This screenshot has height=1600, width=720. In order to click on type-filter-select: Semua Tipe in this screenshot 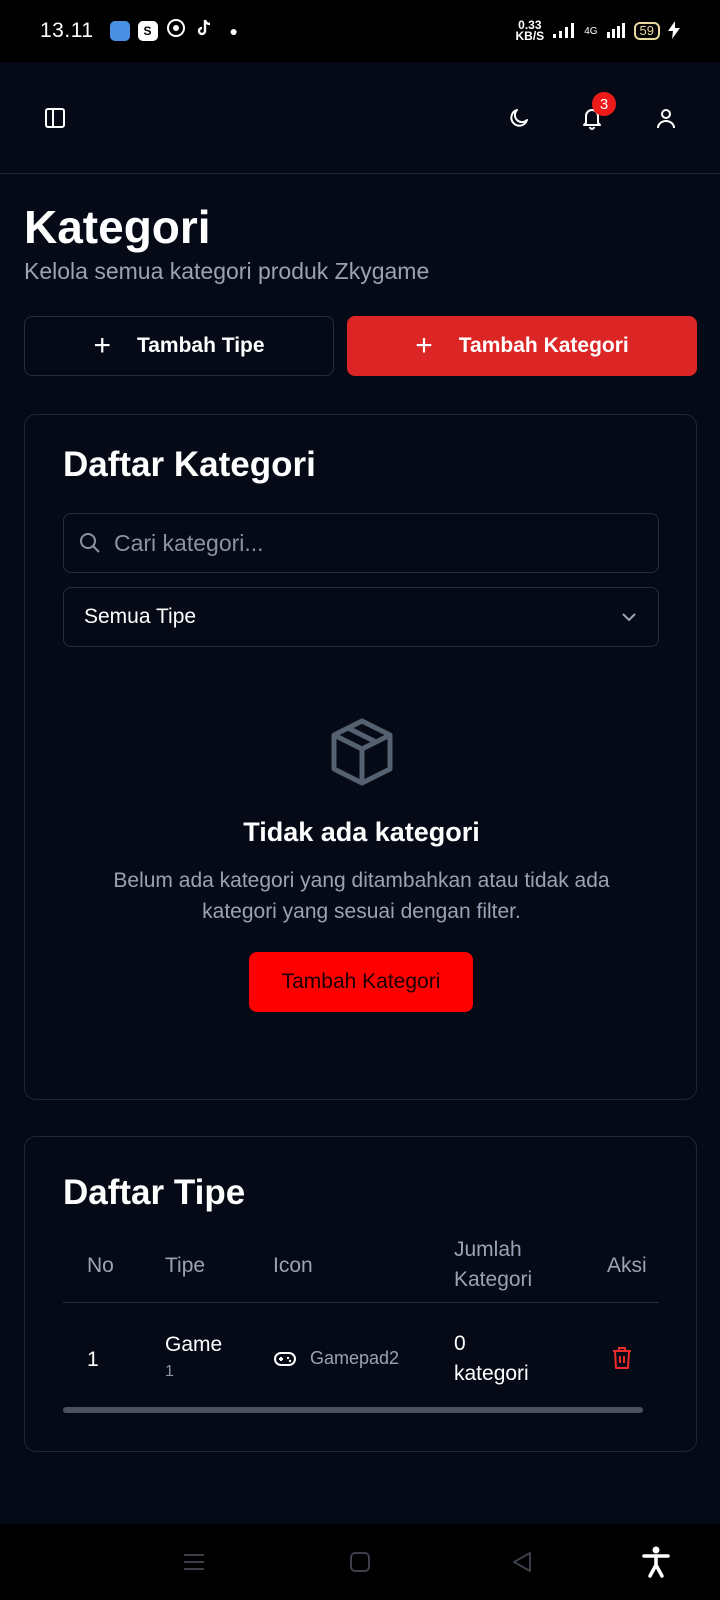, I will do `click(361, 617)`.